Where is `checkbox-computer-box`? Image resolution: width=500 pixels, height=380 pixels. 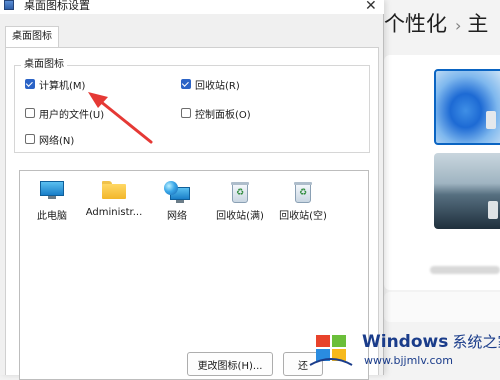
checkbox-computer-box is located at coordinates (30, 84).